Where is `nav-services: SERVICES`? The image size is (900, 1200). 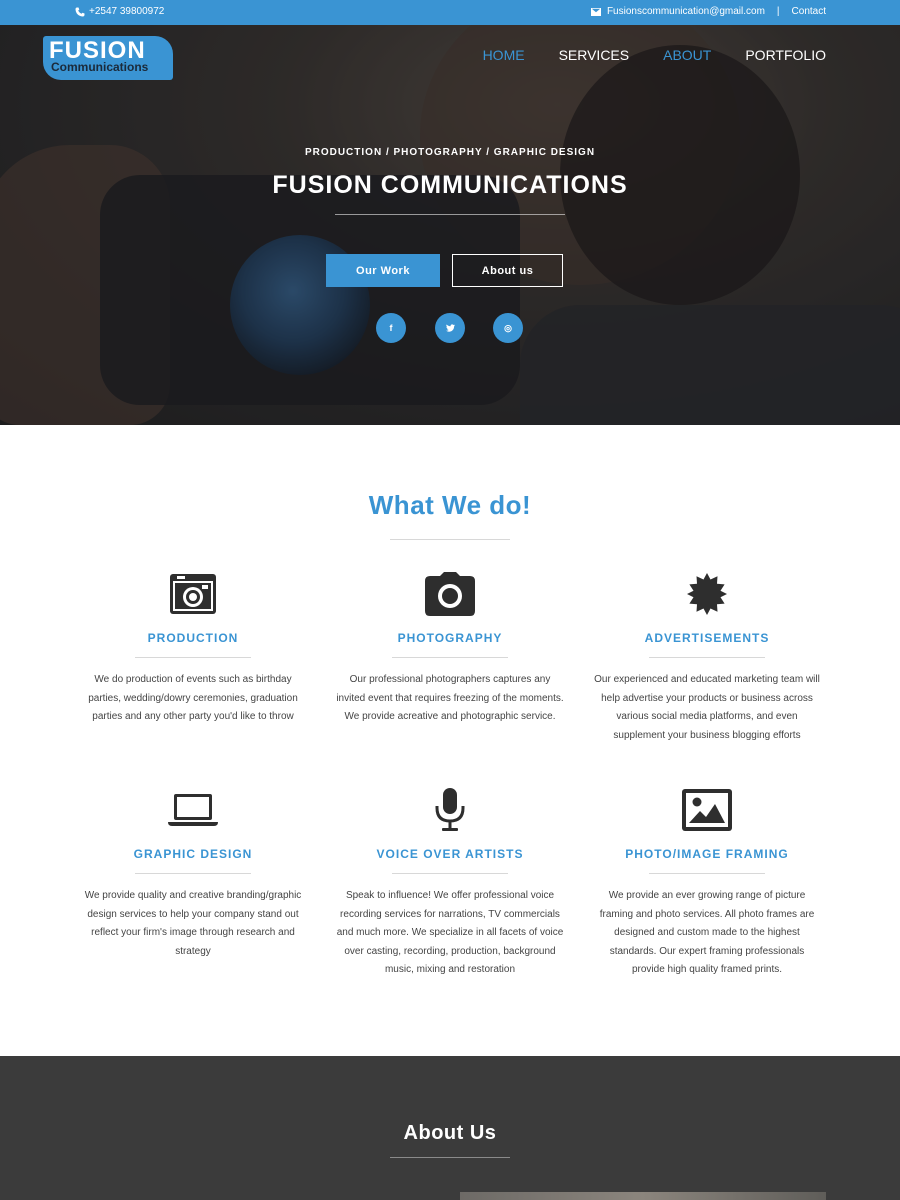
nav-services: SERVICES is located at coordinates (594, 55).